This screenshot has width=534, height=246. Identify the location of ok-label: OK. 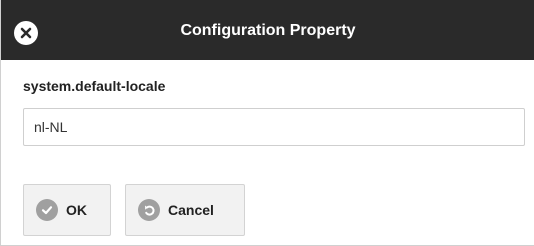
(76, 210).